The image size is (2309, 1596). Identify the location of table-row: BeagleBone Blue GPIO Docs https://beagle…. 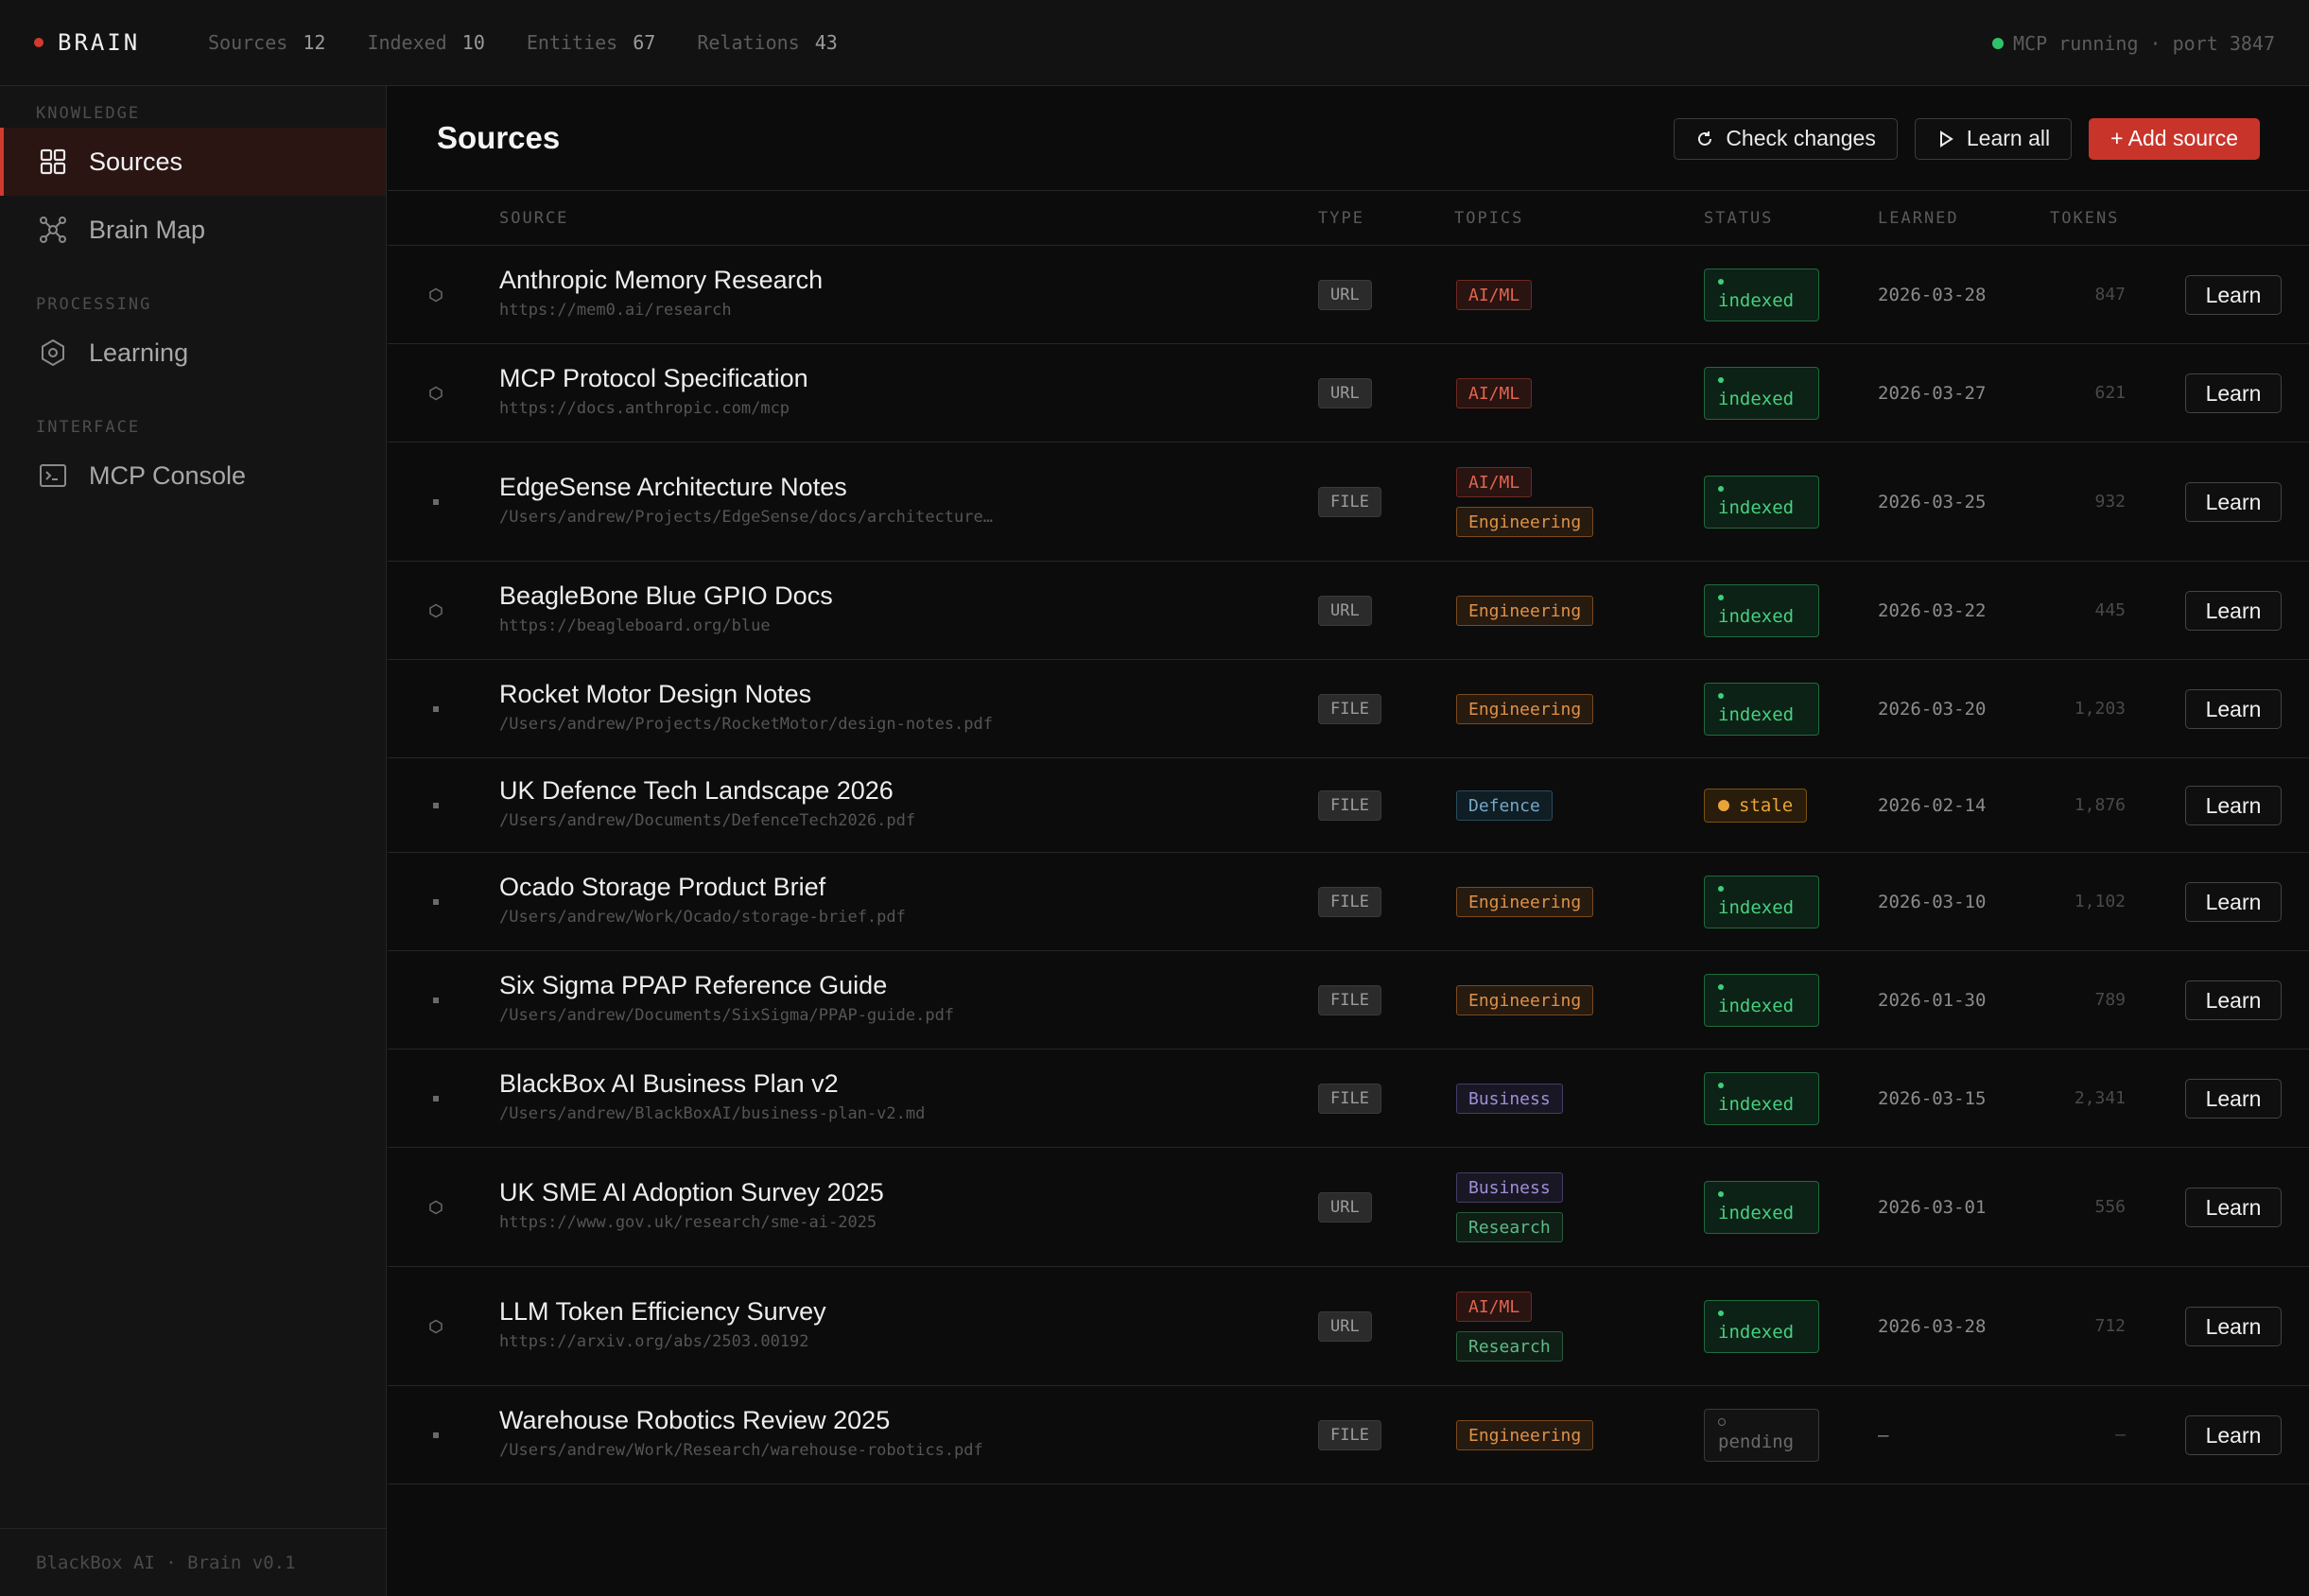
(1348, 611).